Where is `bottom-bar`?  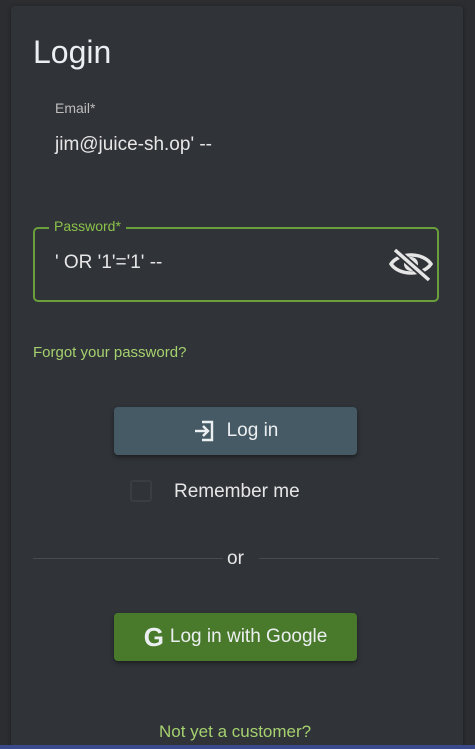 bottom-bar is located at coordinates (237, 747).